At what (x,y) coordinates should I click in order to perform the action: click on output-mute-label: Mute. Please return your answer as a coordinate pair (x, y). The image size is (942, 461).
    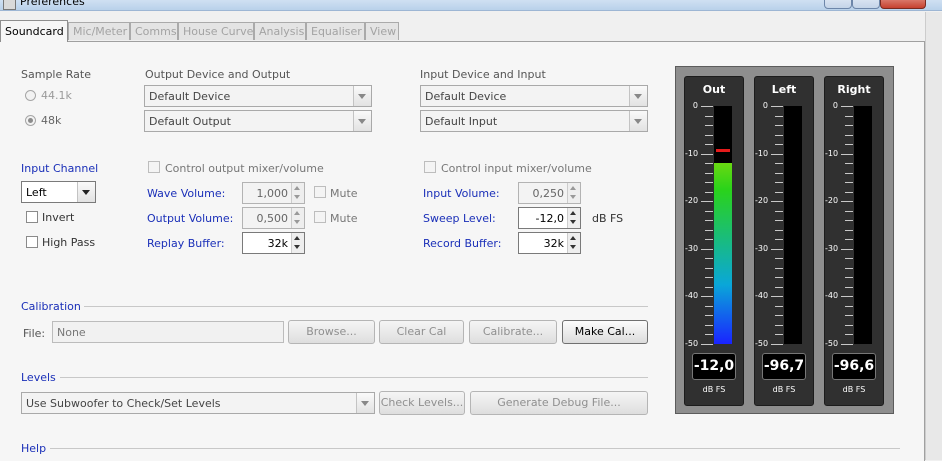
    Looking at the image, I should click on (344, 218).